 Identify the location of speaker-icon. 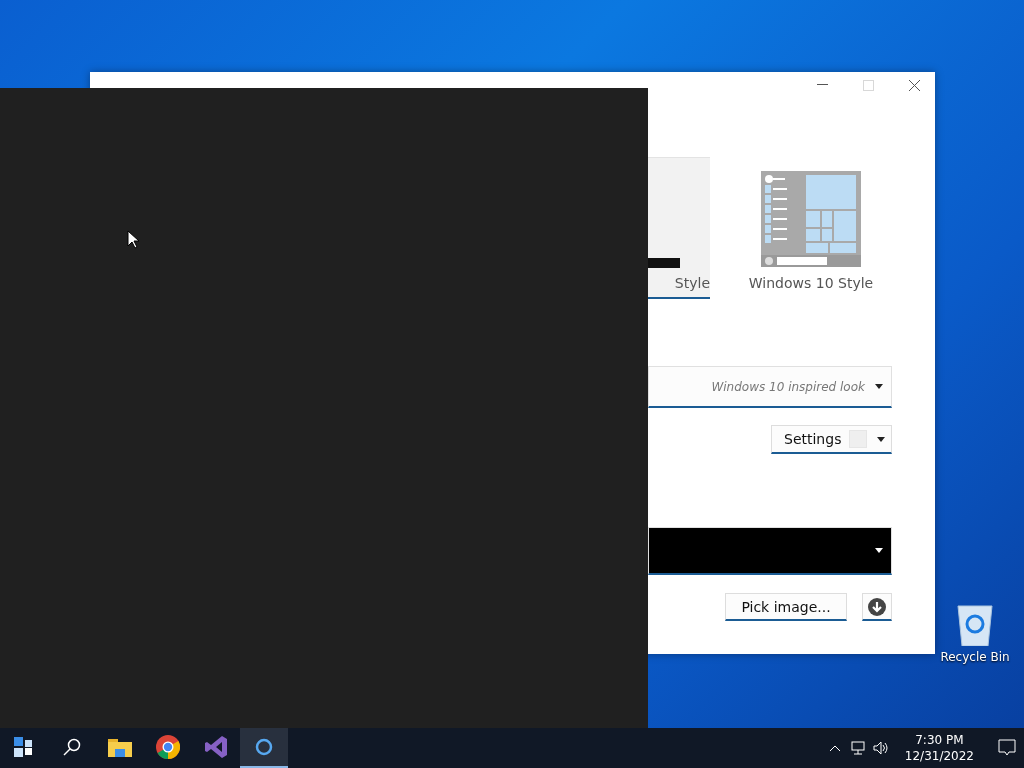
(880, 748).